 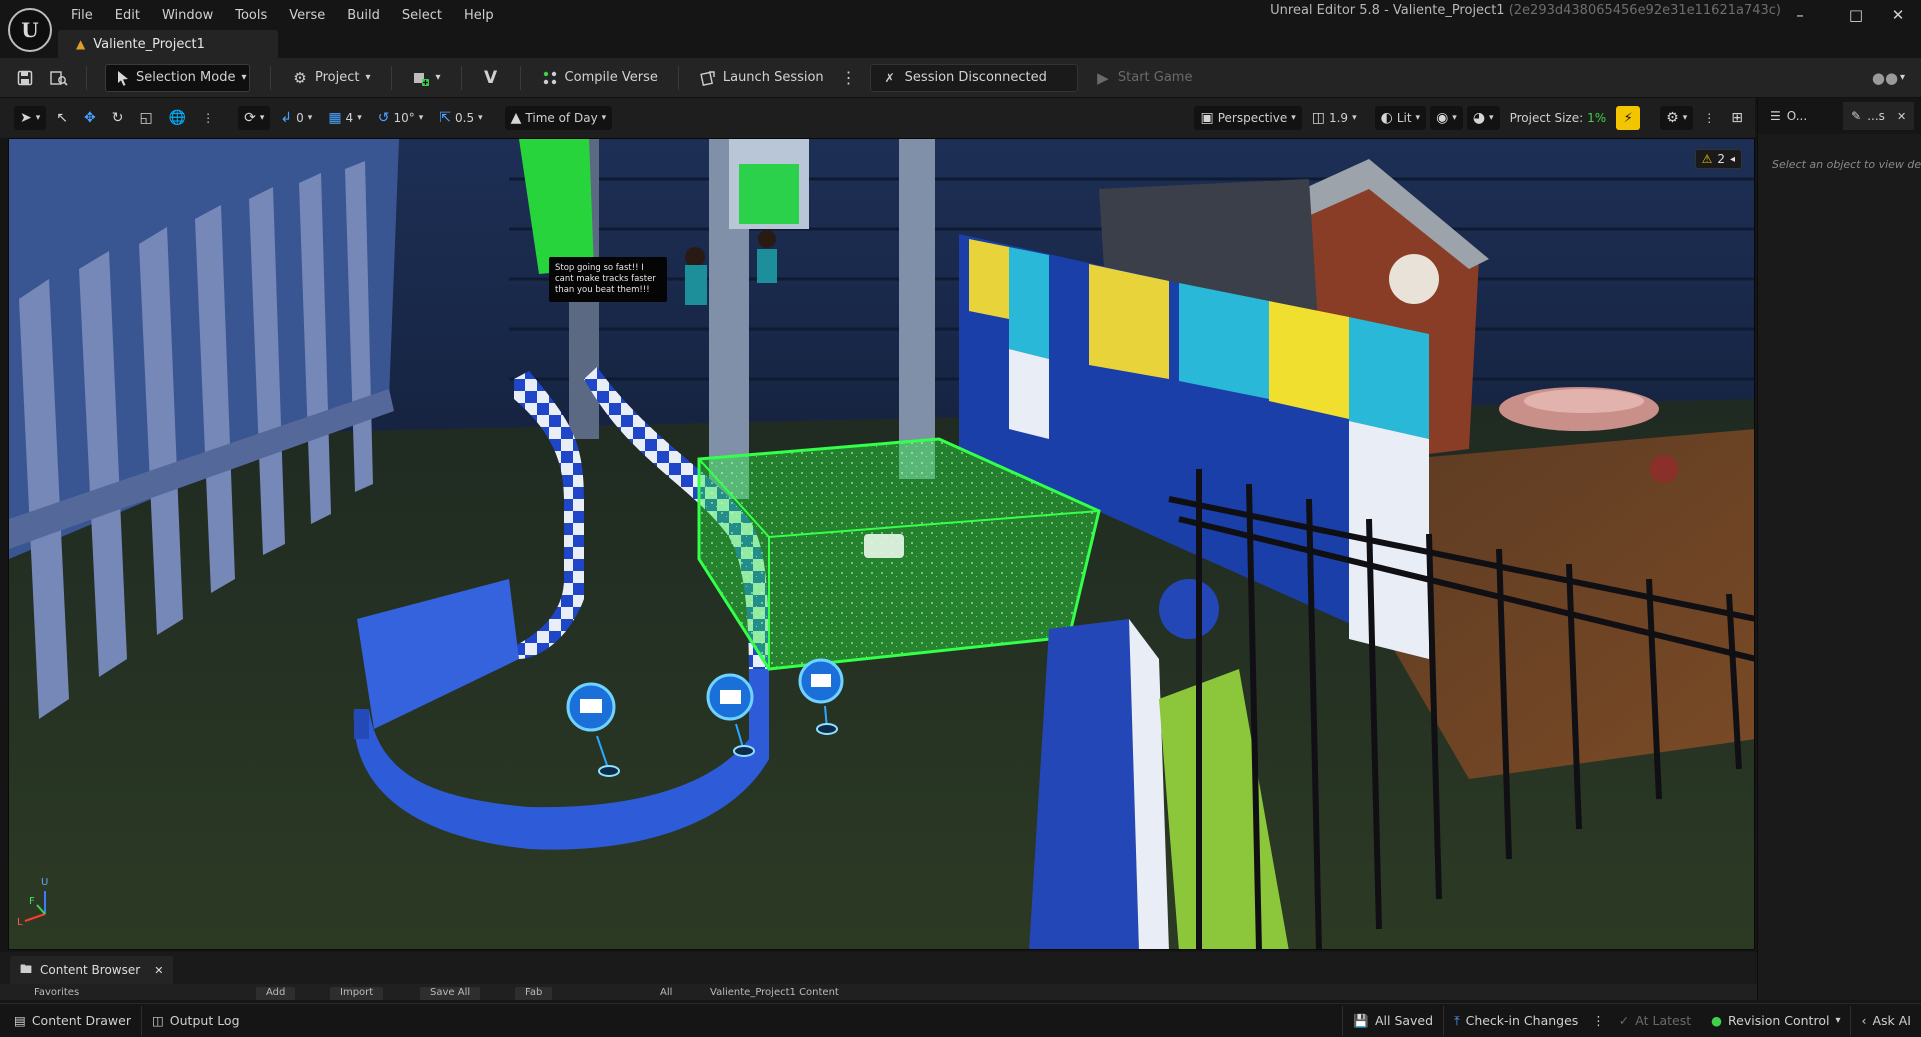 I want to click on time-of-day-dropdown: ▲ Time of Day ▾, so click(x=558, y=118).